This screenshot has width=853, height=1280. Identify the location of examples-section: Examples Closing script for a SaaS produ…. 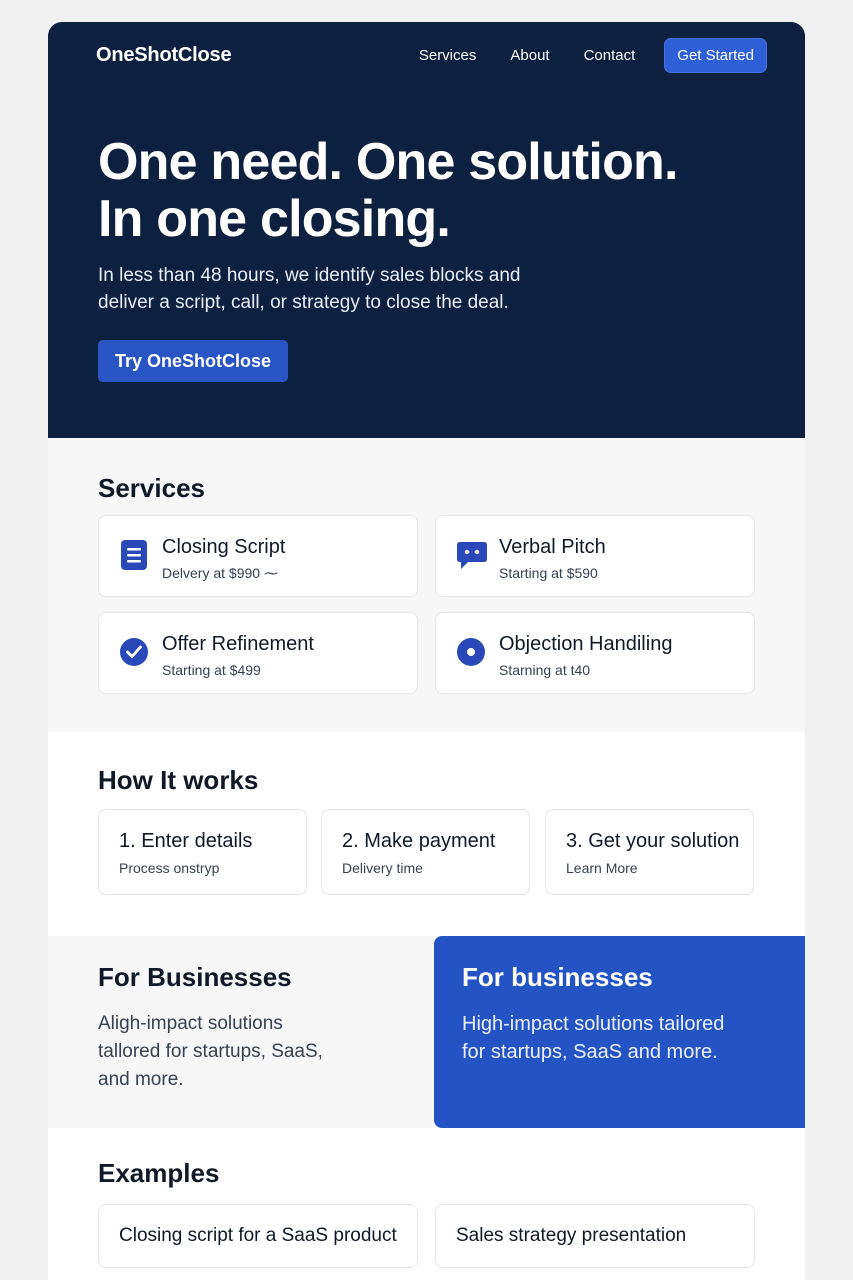
(426, 1204).